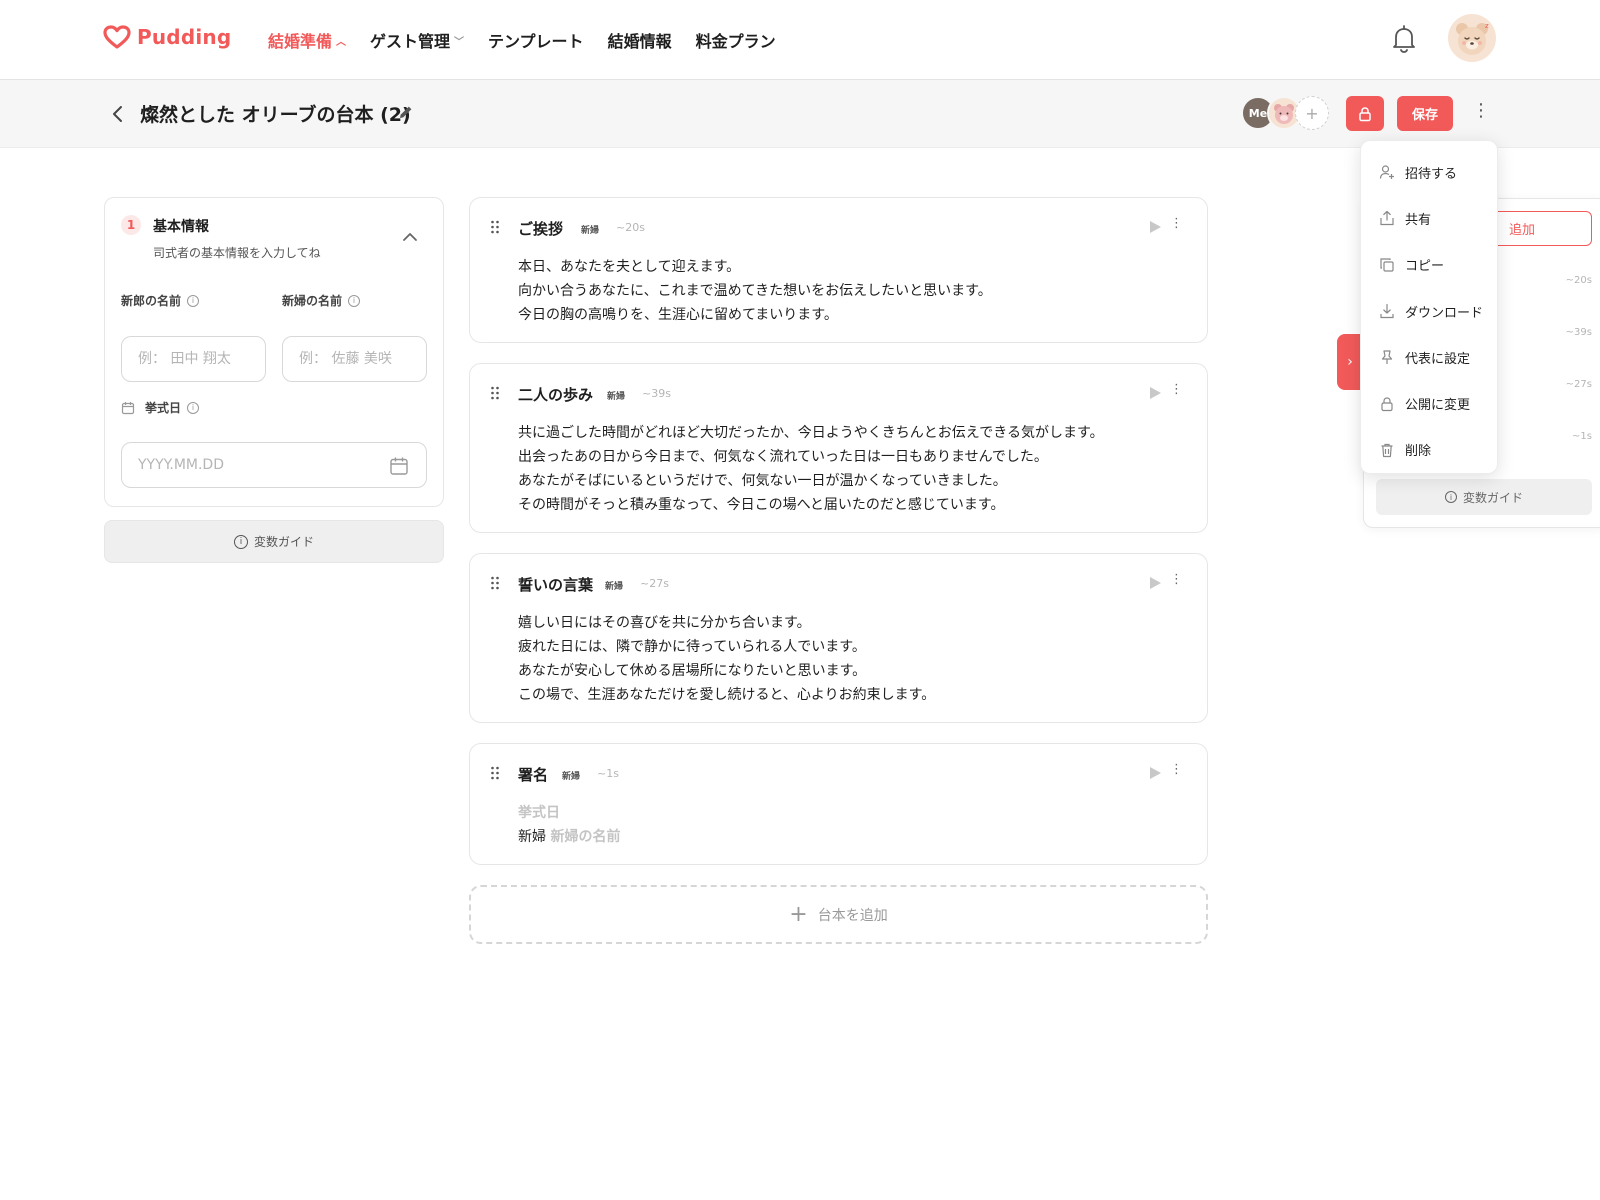 This screenshot has height=1200, width=1600. I want to click on duration-label: ~1s, so click(608, 773).